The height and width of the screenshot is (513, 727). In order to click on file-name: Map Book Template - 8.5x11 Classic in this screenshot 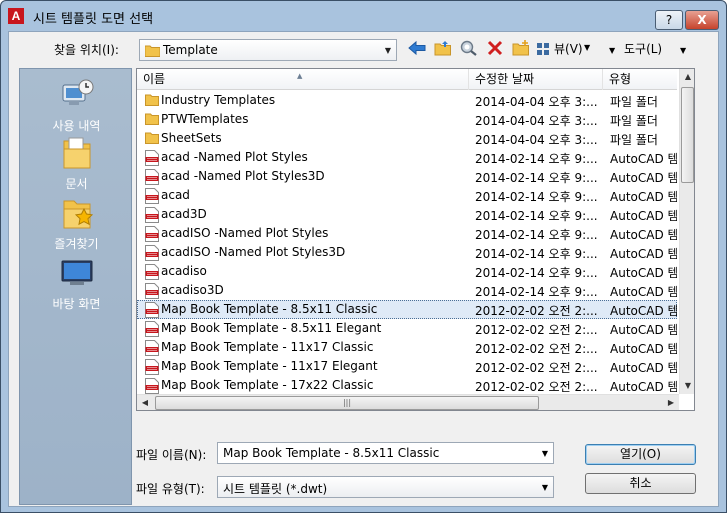, I will do `click(269, 309)`.